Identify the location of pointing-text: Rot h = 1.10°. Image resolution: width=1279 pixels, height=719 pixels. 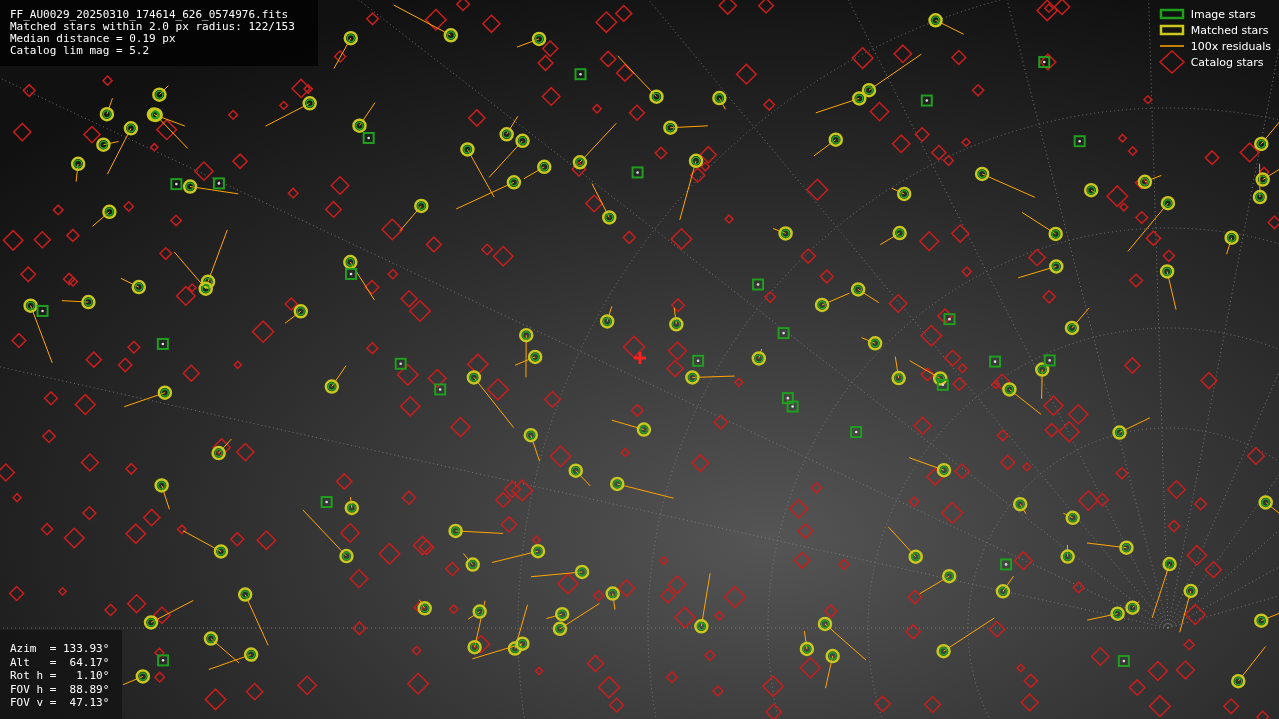
(60, 676).